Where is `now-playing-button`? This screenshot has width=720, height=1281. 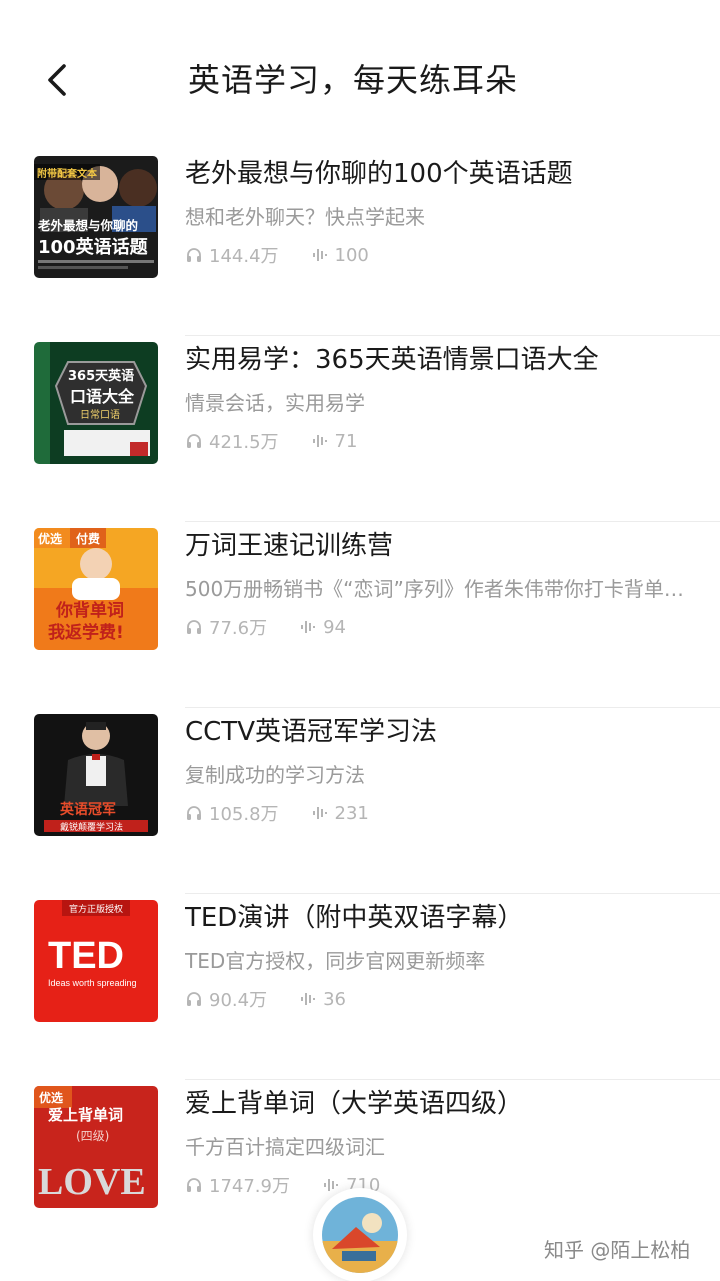 now-playing-button is located at coordinates (360, 1234).